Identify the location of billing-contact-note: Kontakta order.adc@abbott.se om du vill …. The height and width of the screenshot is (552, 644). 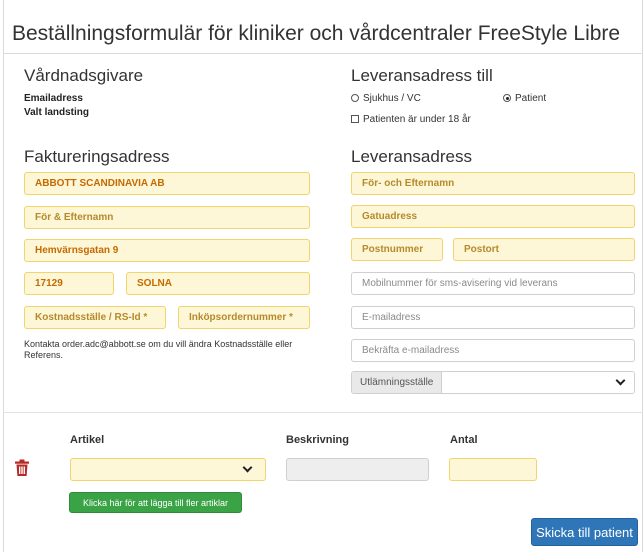
(158, 349).